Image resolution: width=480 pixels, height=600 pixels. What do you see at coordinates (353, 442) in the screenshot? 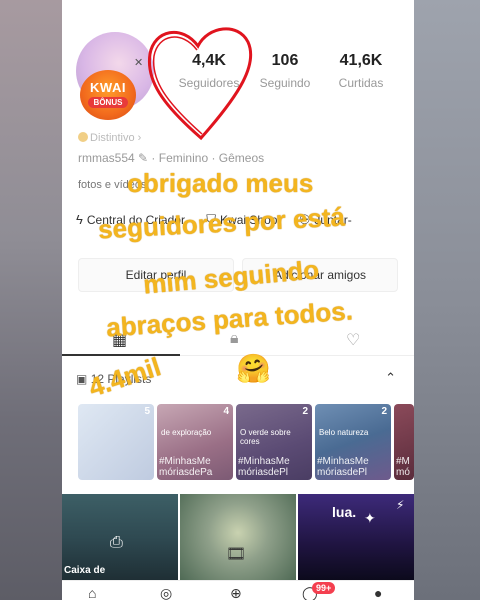
I see `playlist-thumb: 2 Belo natureza #MinhasMe móriasdePl` at bounding box center [353, 442].